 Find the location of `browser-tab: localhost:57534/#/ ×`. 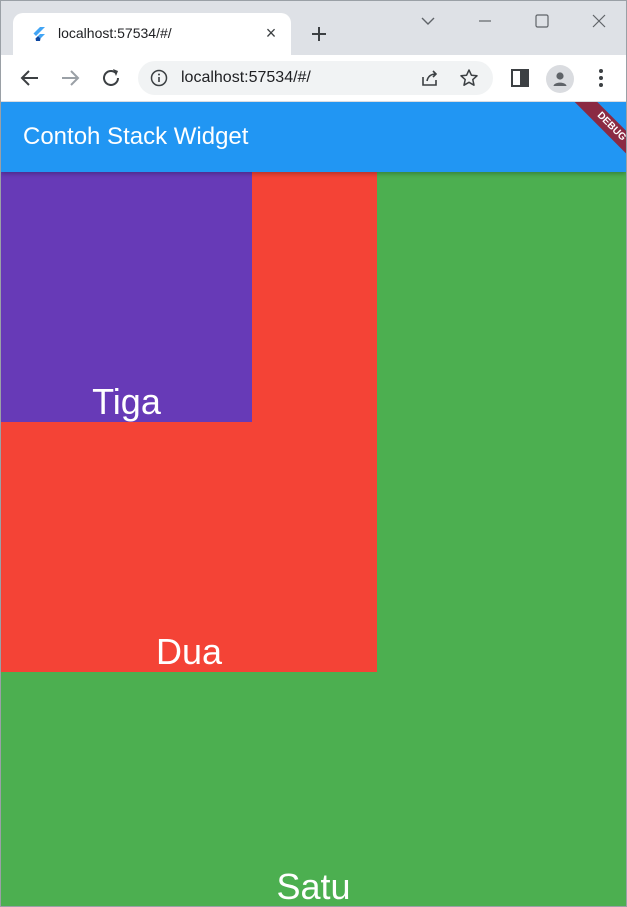

browser-tab: localhost:57534/#/ × is located at coordinates (152, 34).